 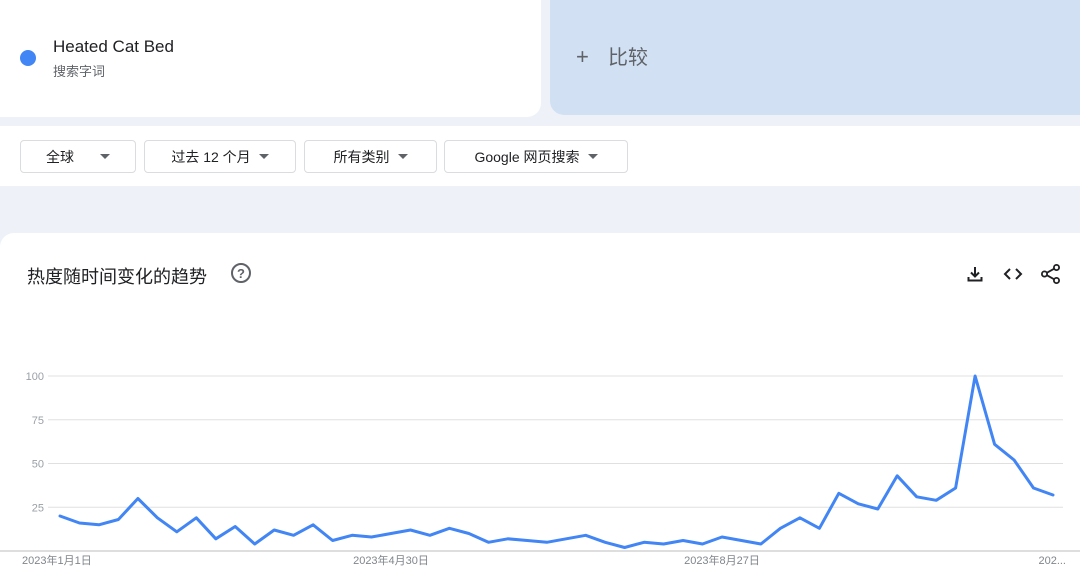 I want to click on y-tick-label: 50, so click(x=38, y=465).